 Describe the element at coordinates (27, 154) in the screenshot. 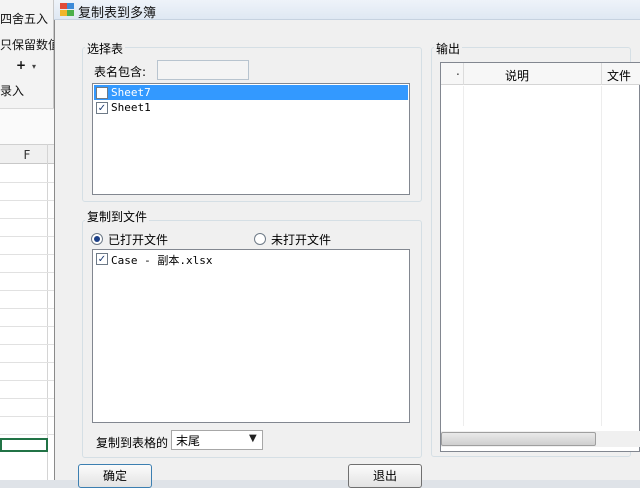

I see `column-header-f: F` at that location.